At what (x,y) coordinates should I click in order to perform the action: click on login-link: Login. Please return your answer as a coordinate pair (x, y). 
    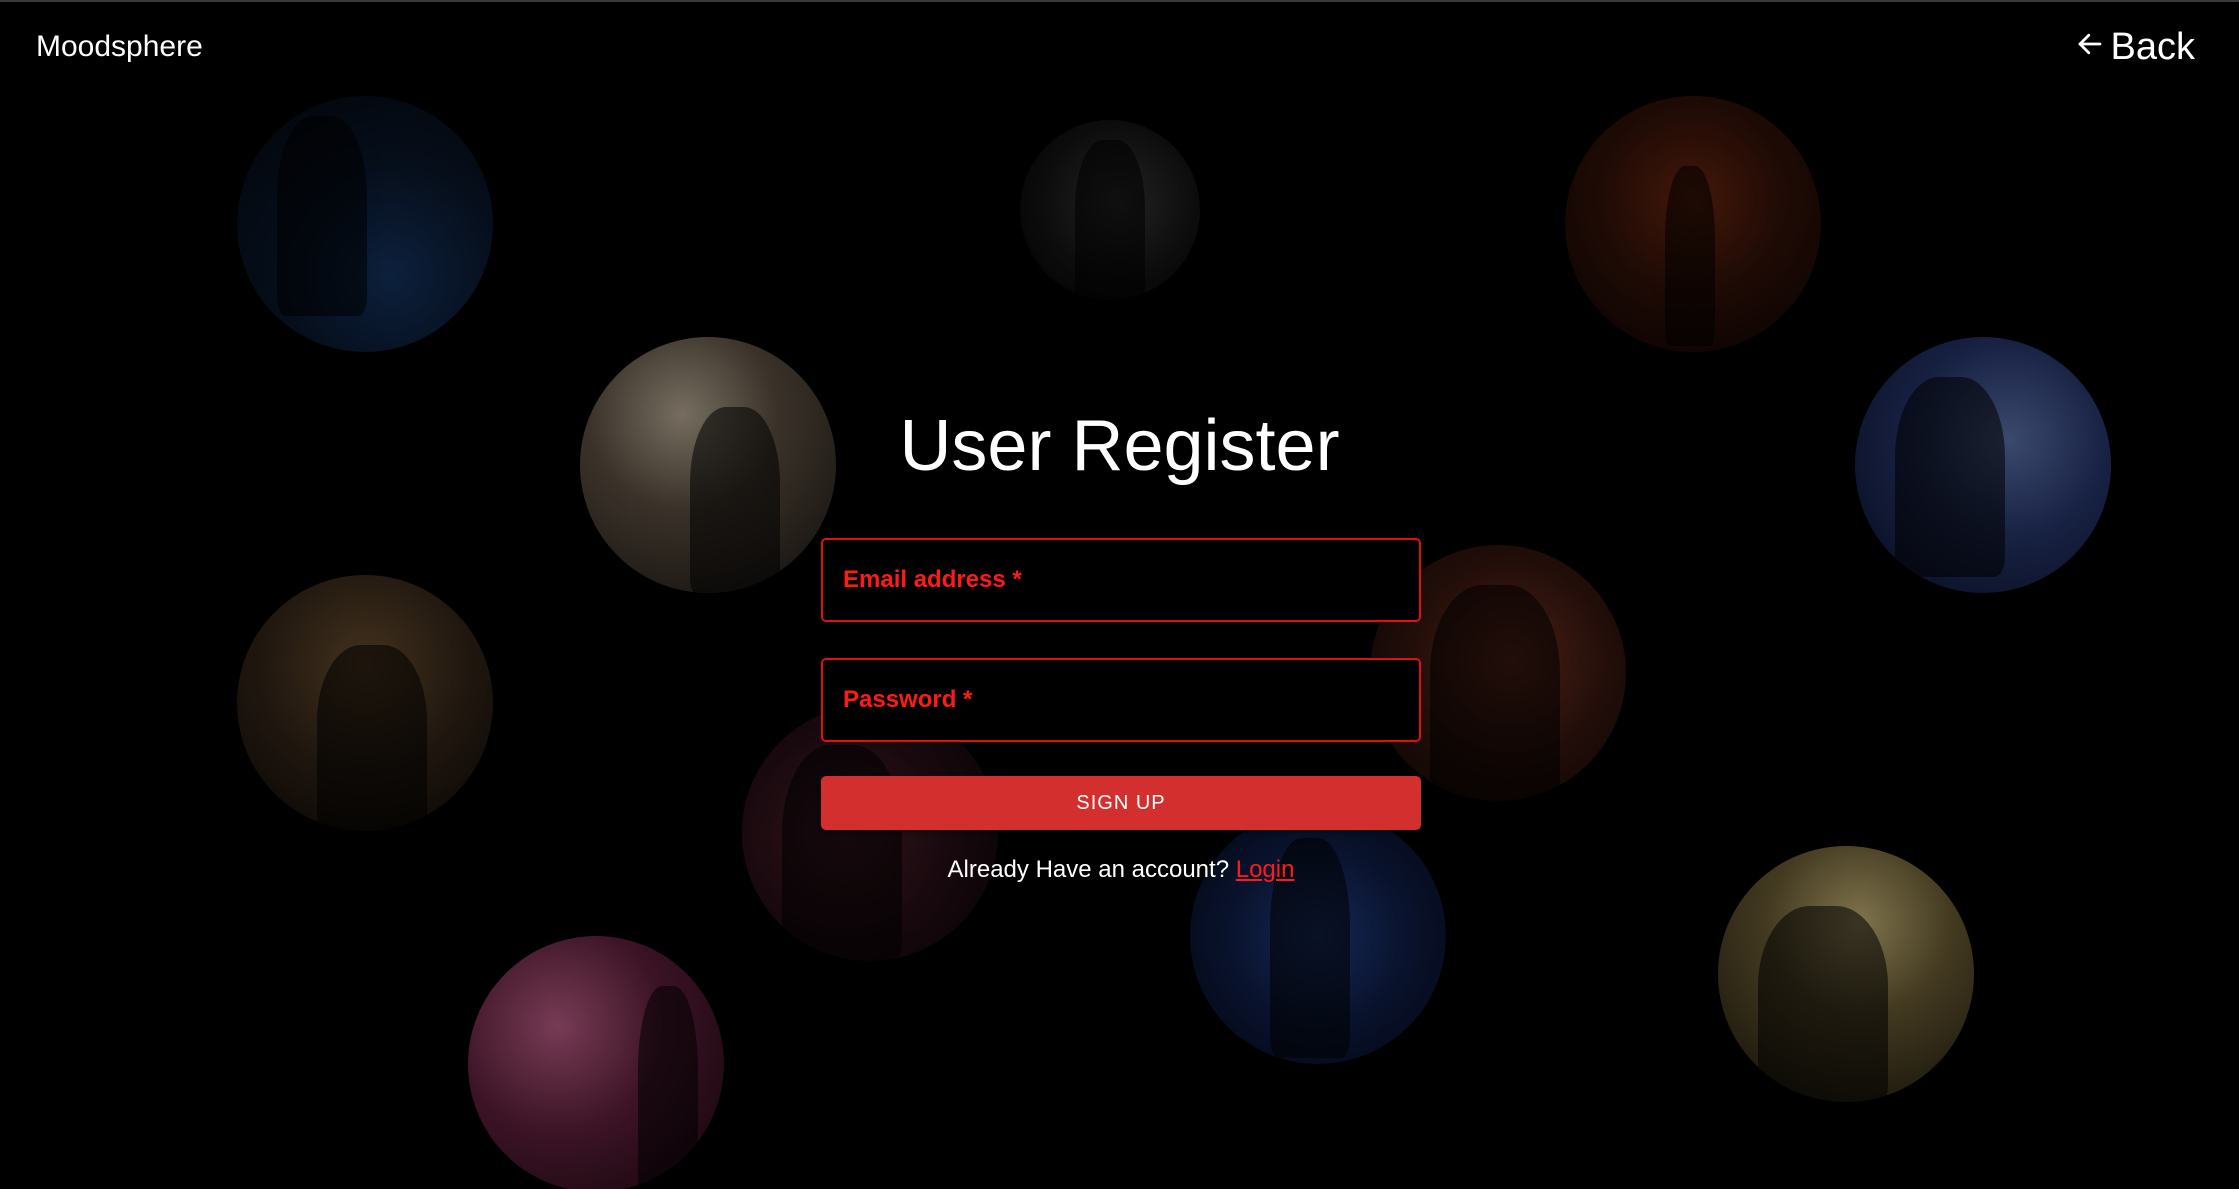
    Looking at the image, I should click on (1265, 869).